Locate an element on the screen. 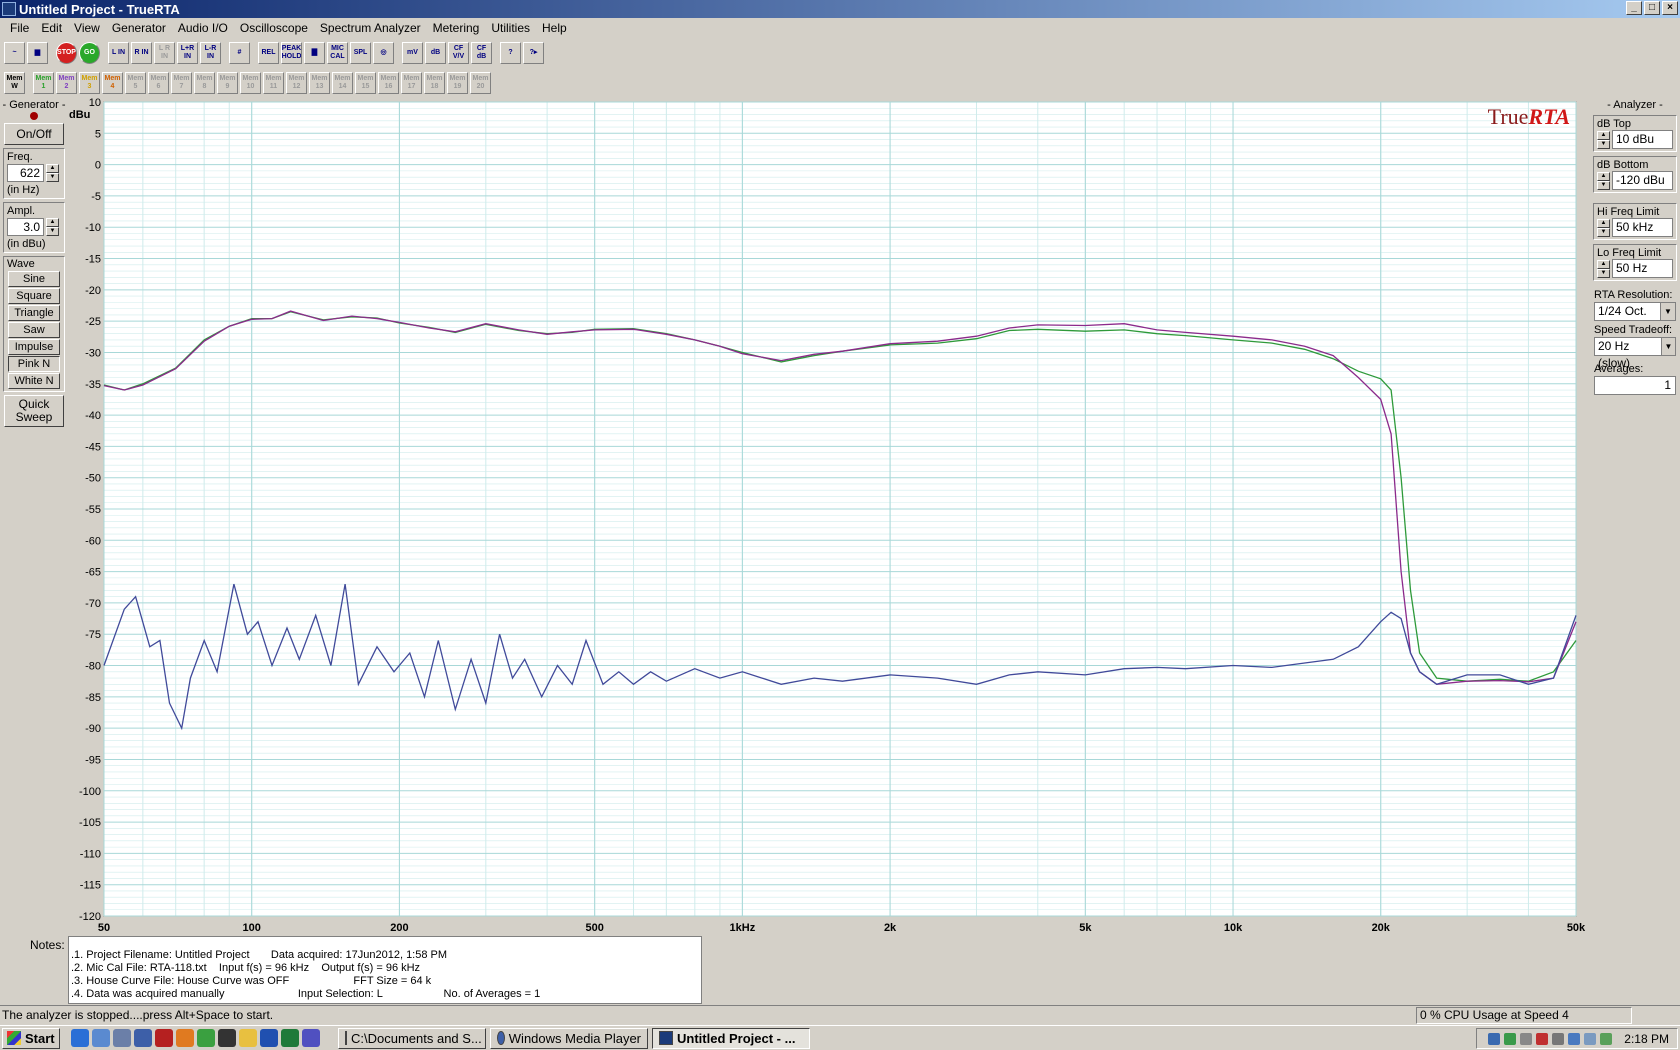 The width and height of the screenshot is (1680, 1050). hi-freq-input: 50 kHz is located at coordinates (1642, 227).